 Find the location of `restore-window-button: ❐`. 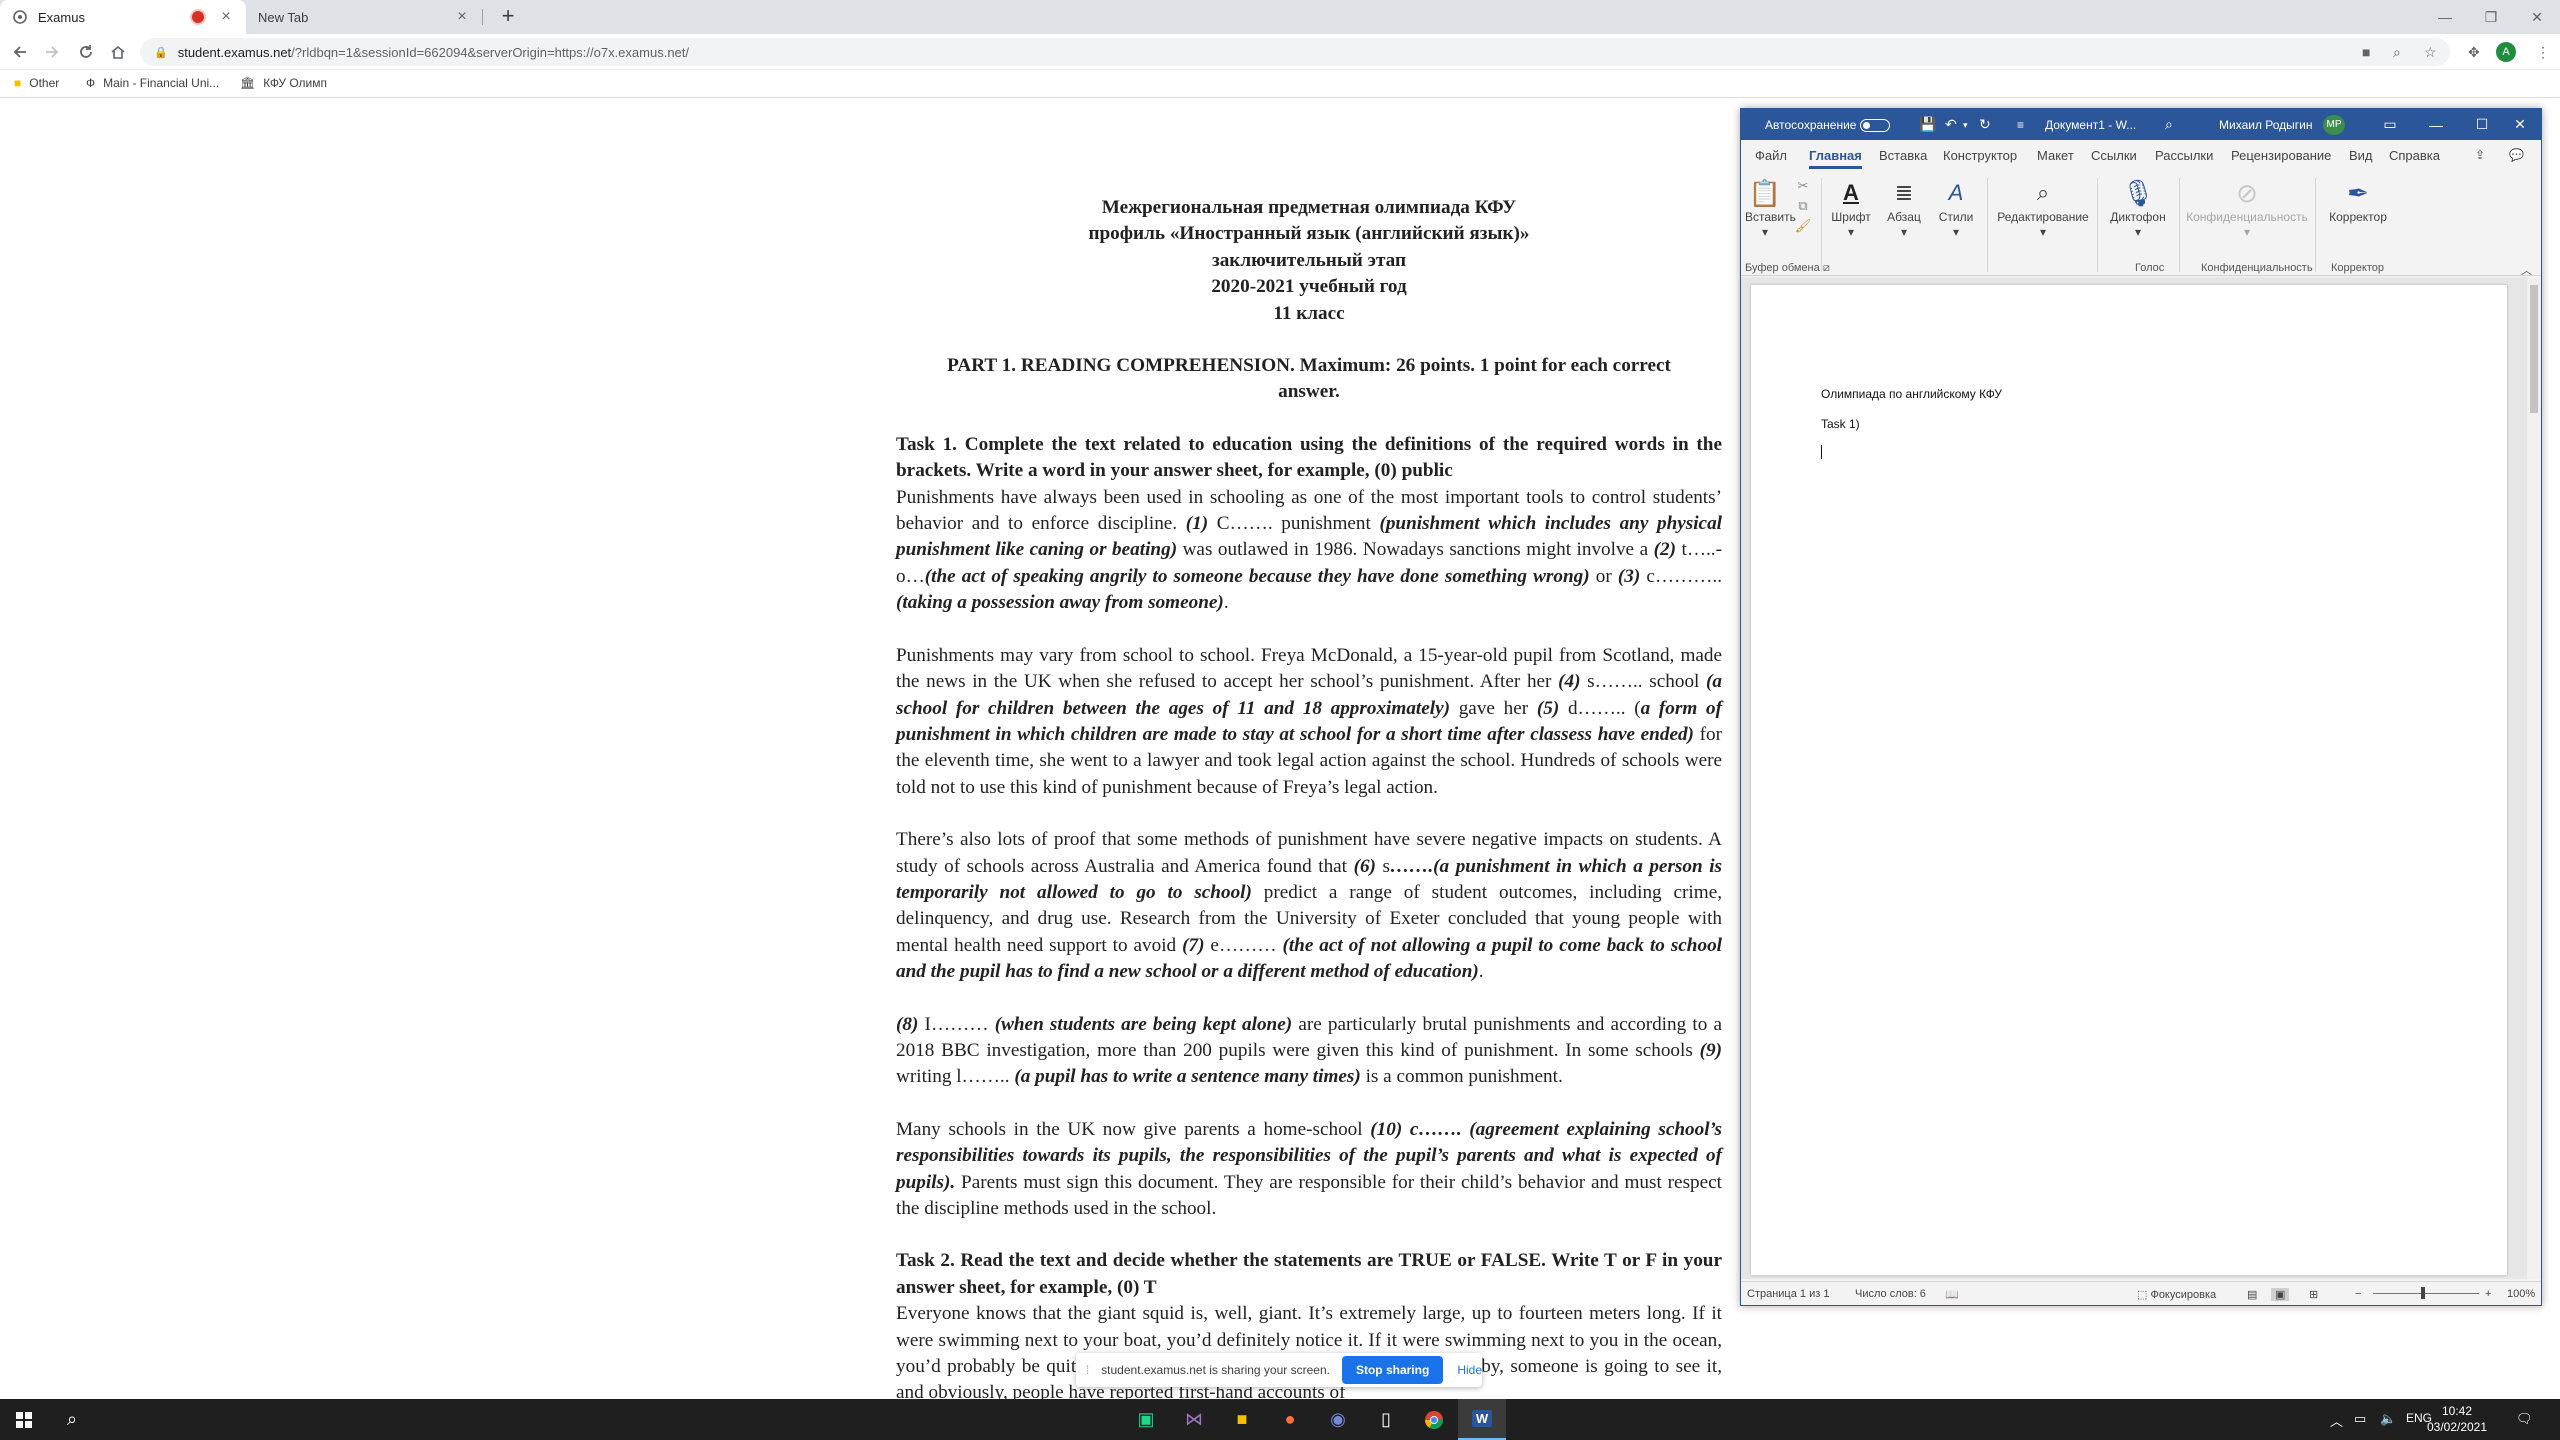

restore-window-button: ❐ is located at coordinates (2491, 17).